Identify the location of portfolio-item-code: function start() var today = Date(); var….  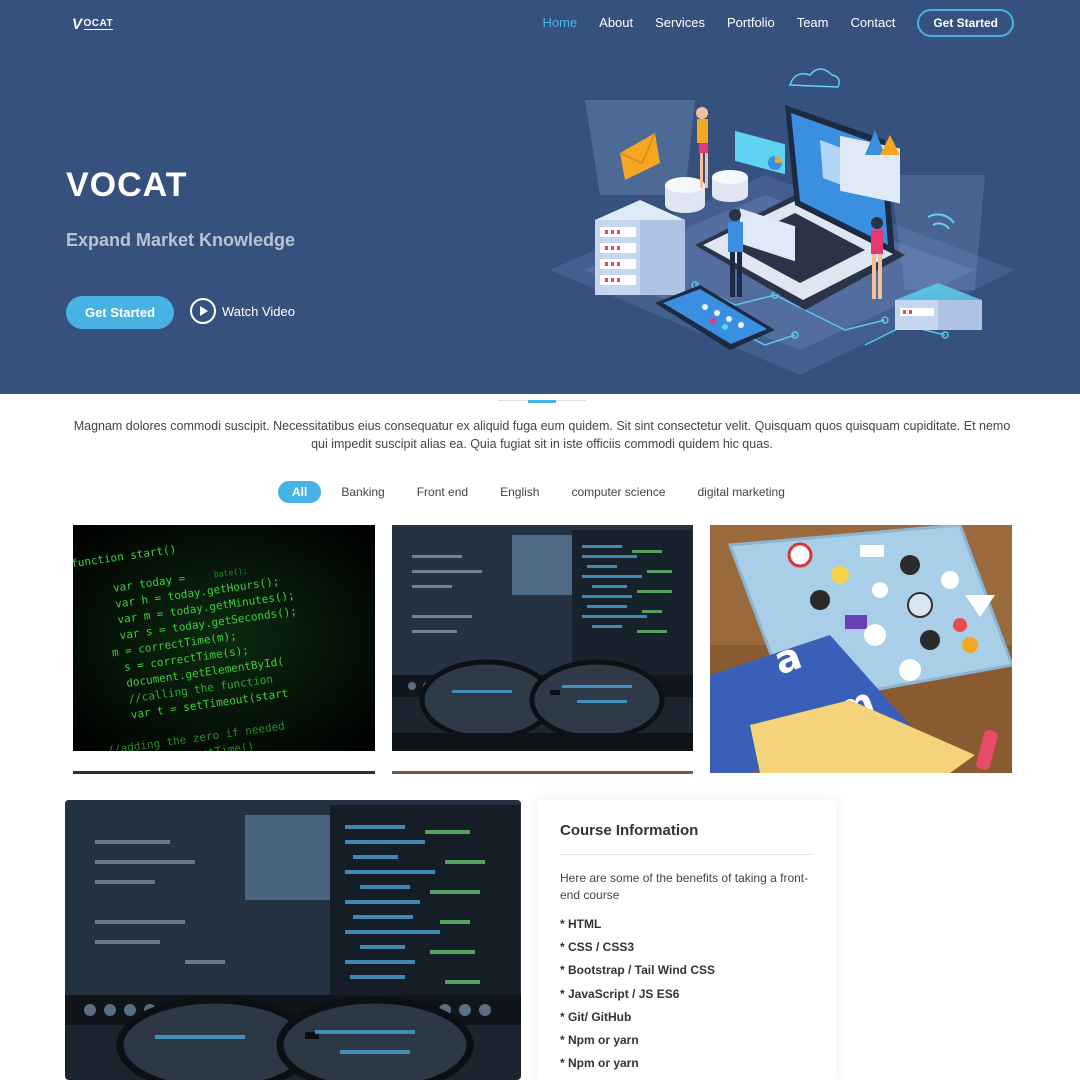
(224, 638).